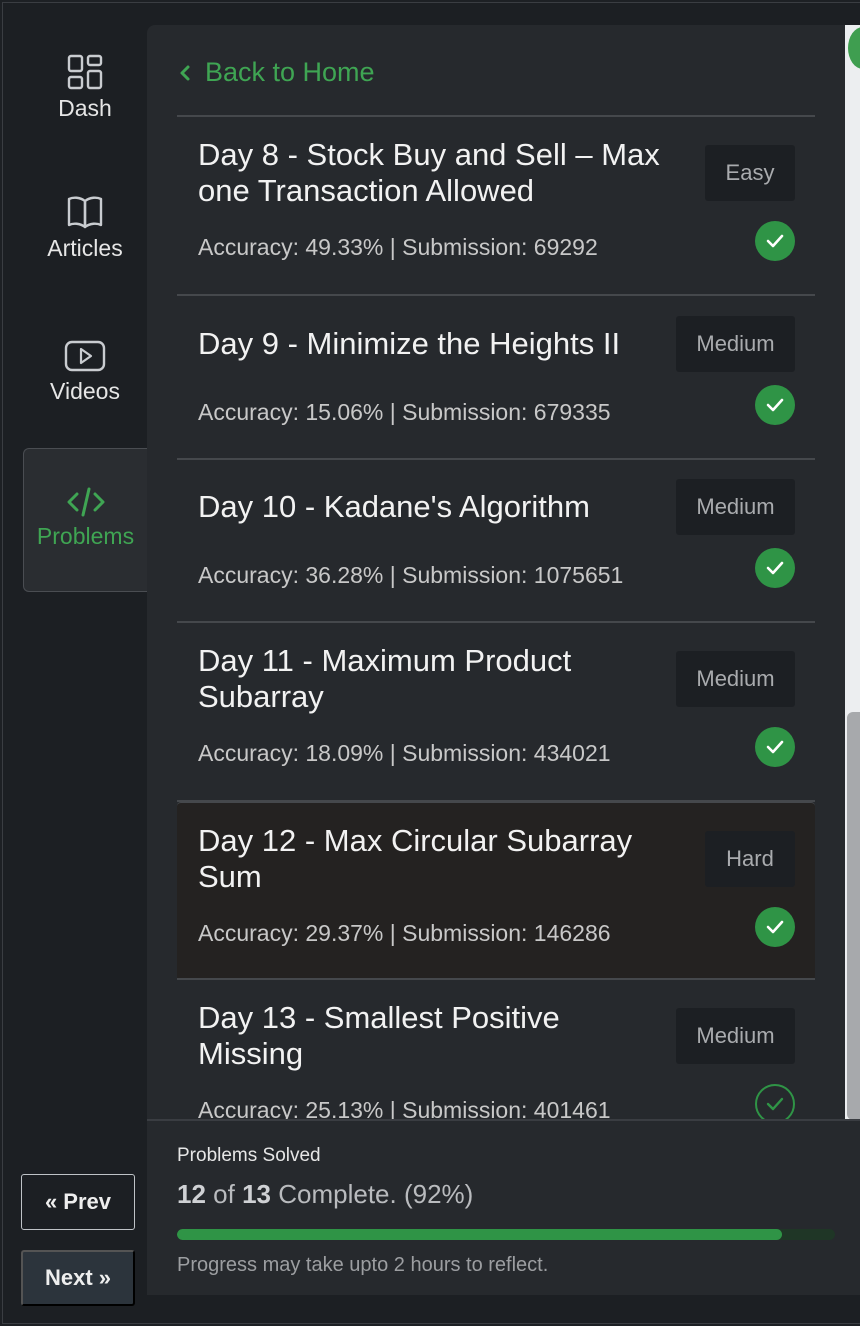 The width and height of the screenshot is (860, 1326). I want to click on sidebar-item-problems: Problems, so click(85, 520).